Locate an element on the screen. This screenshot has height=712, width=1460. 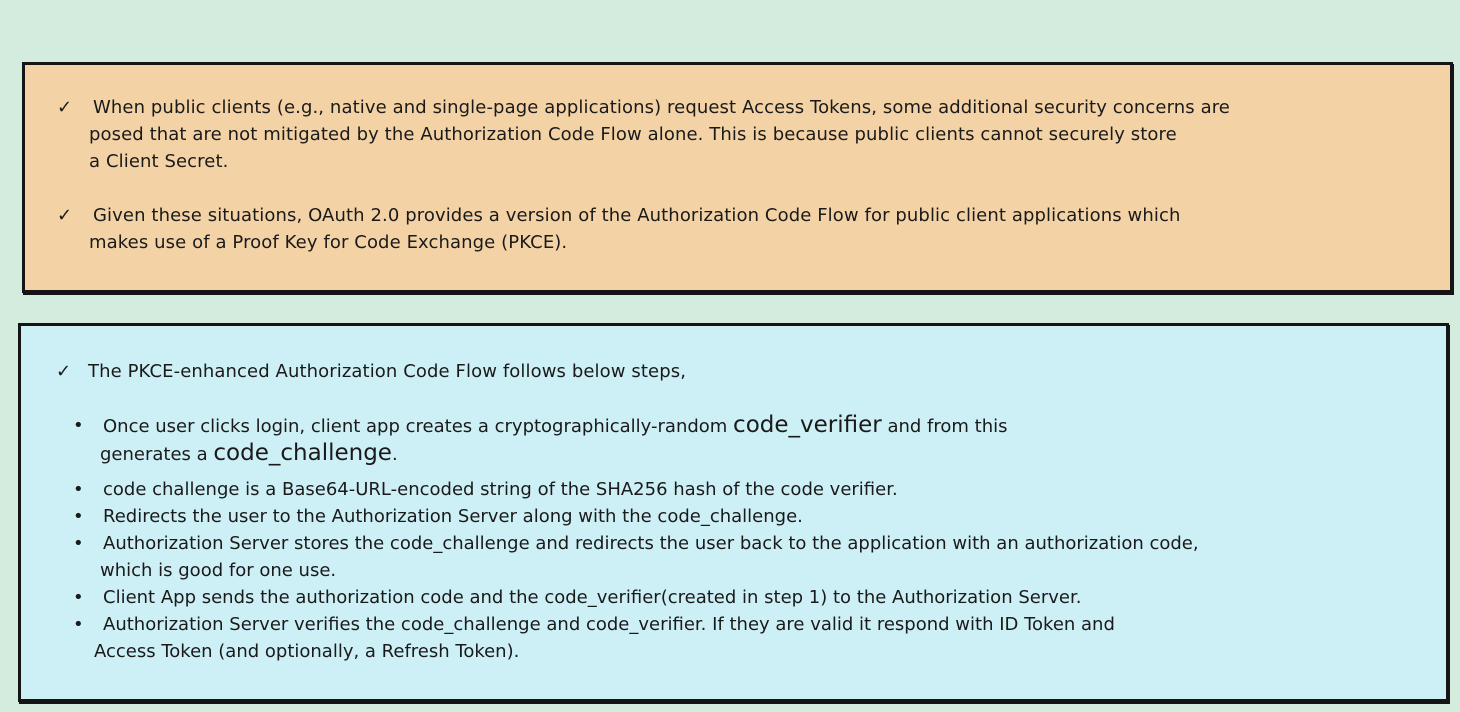
step-line: which is good for one use. is located at coordinates (218, 570).